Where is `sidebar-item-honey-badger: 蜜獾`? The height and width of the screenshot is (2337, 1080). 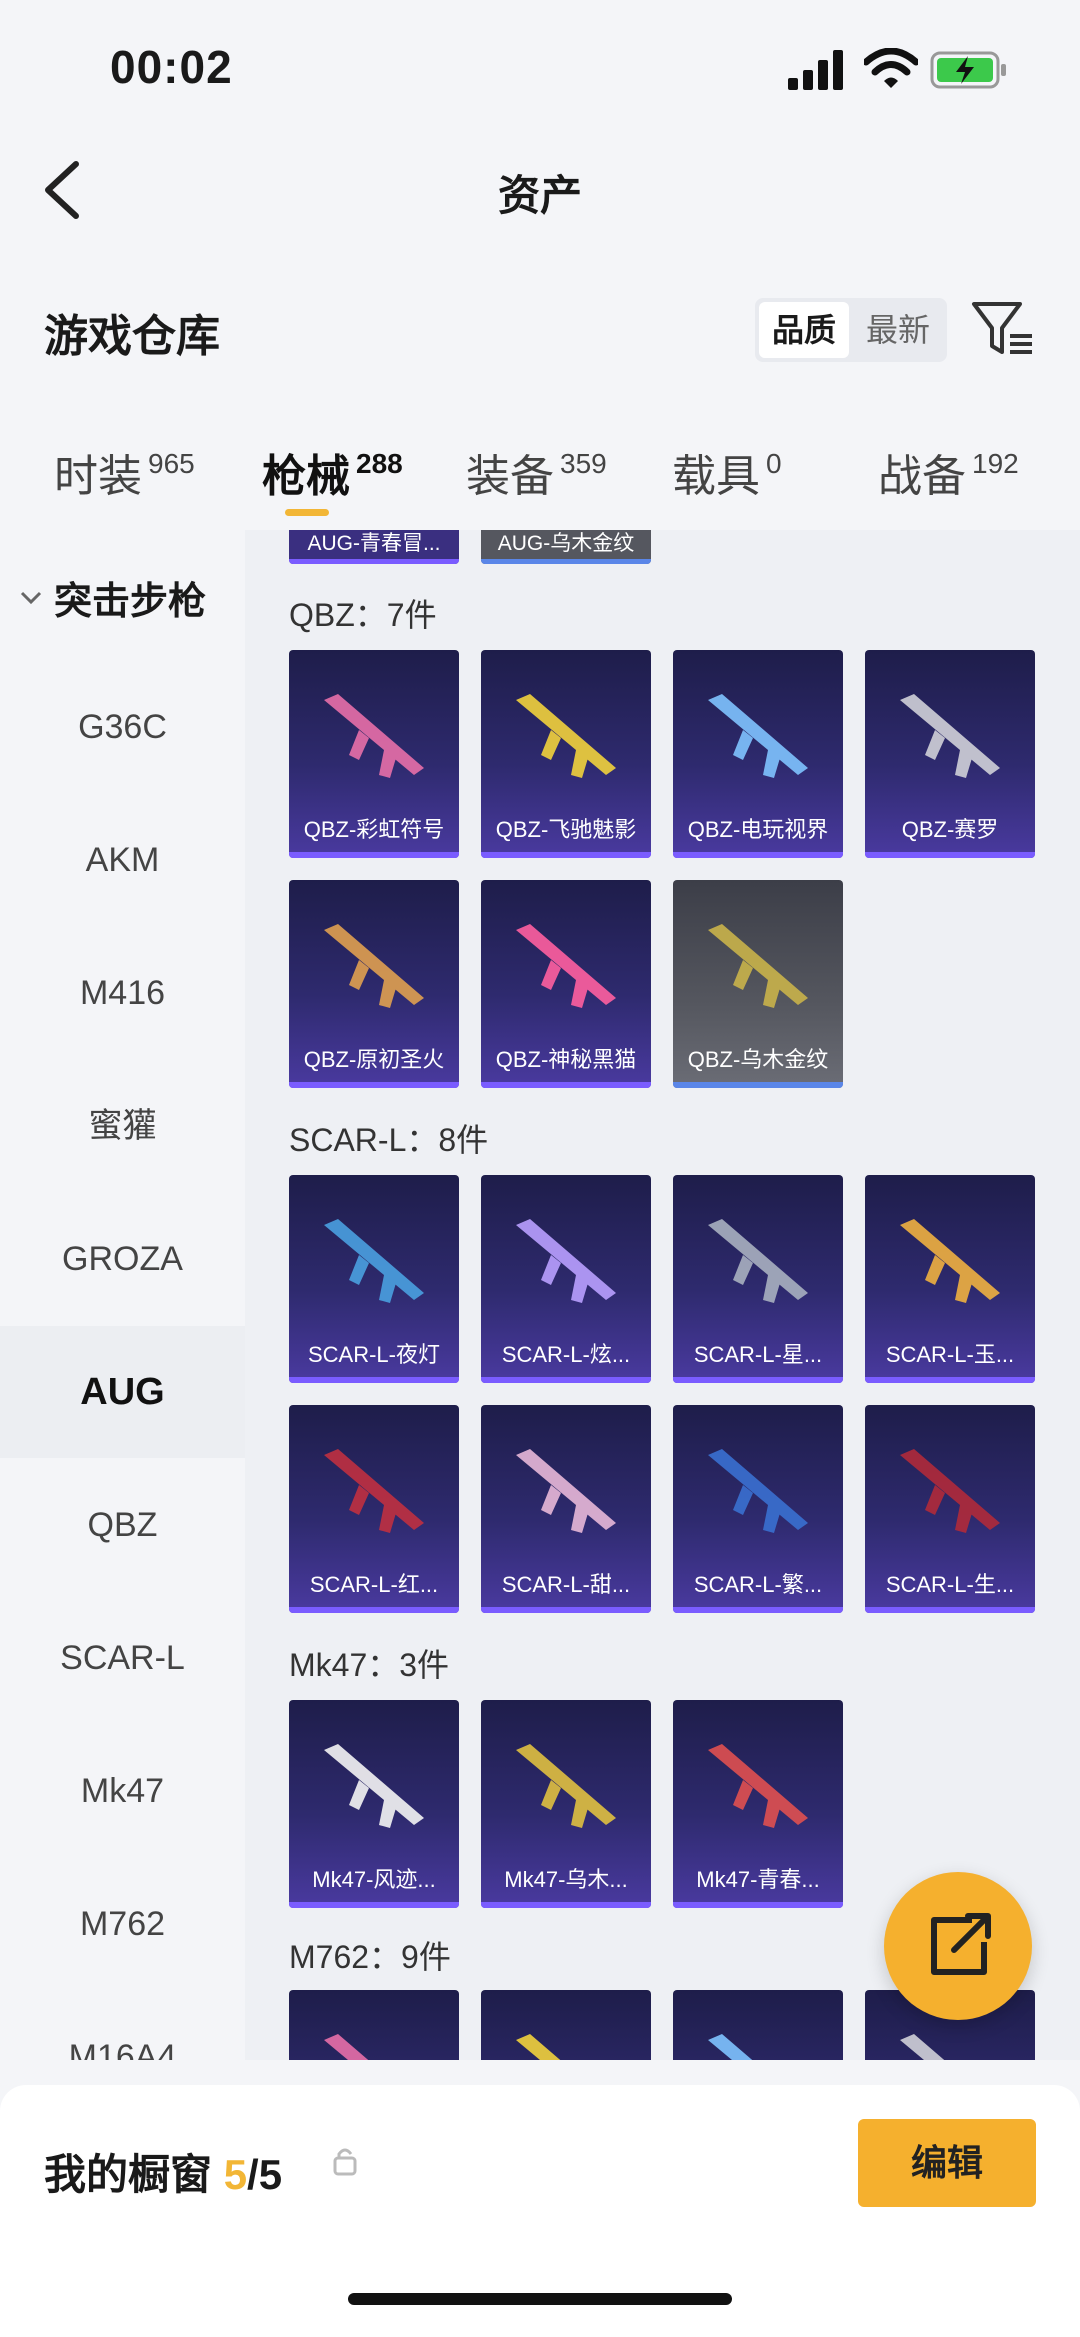 sidebar-item-honey-badger: 蜜獾 is located at coordinates (122, 1126).